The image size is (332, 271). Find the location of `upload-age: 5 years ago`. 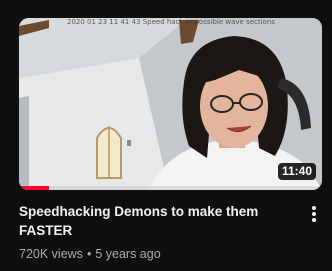

upload-age: 5 years ago is located at coordinates (128, 254).